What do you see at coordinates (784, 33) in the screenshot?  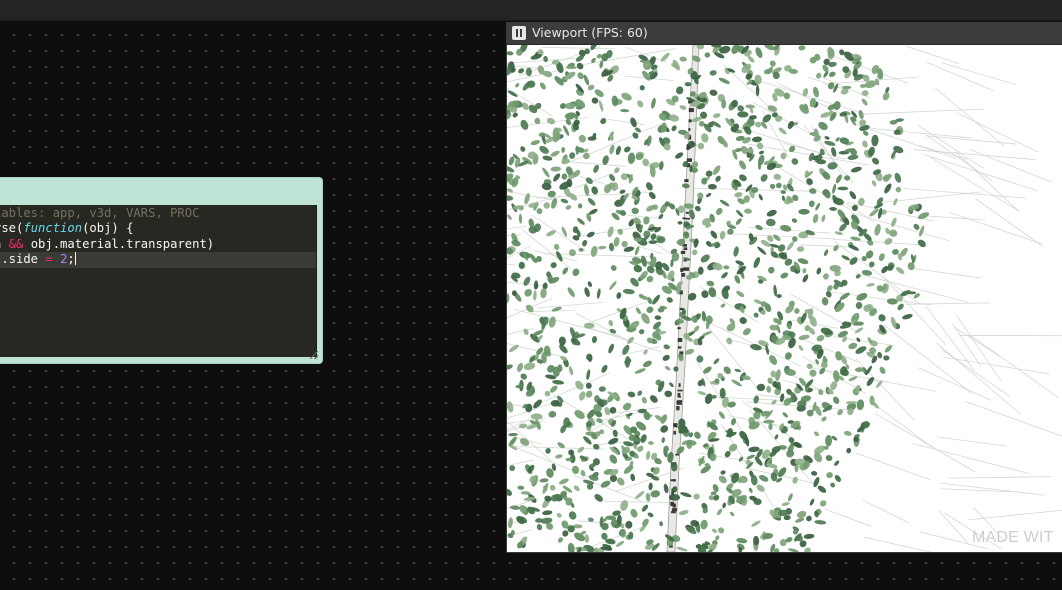 I see `viewport-header: Viewport (FPS: 60)` at bounding box center [784, 33].